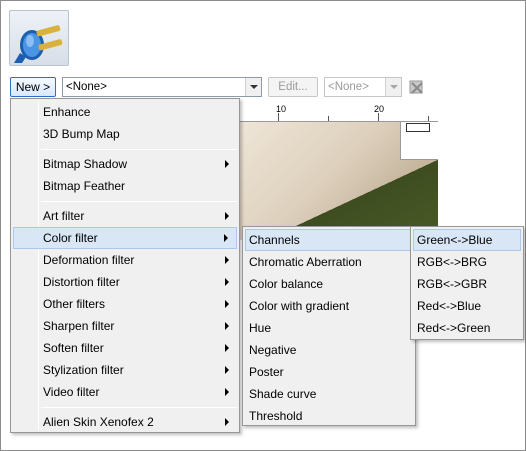 Image resolution: width=526 pixels, height=451 pixels. I want to click on menu-item-label: Channels, so click(274, 240).